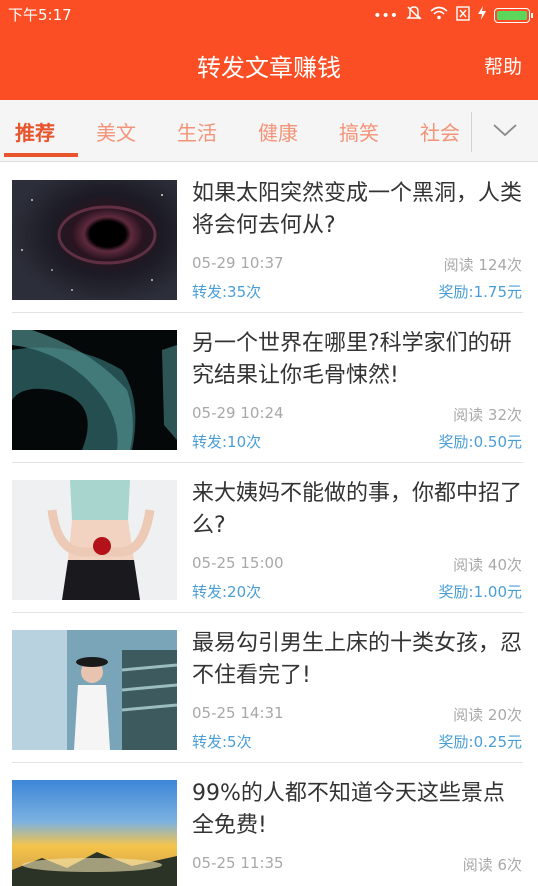 The image size is (538, 886). Describe the element at coordinates (269, 68) in the screenshot. I see `page-title: 转发文章赚钱` at that location.